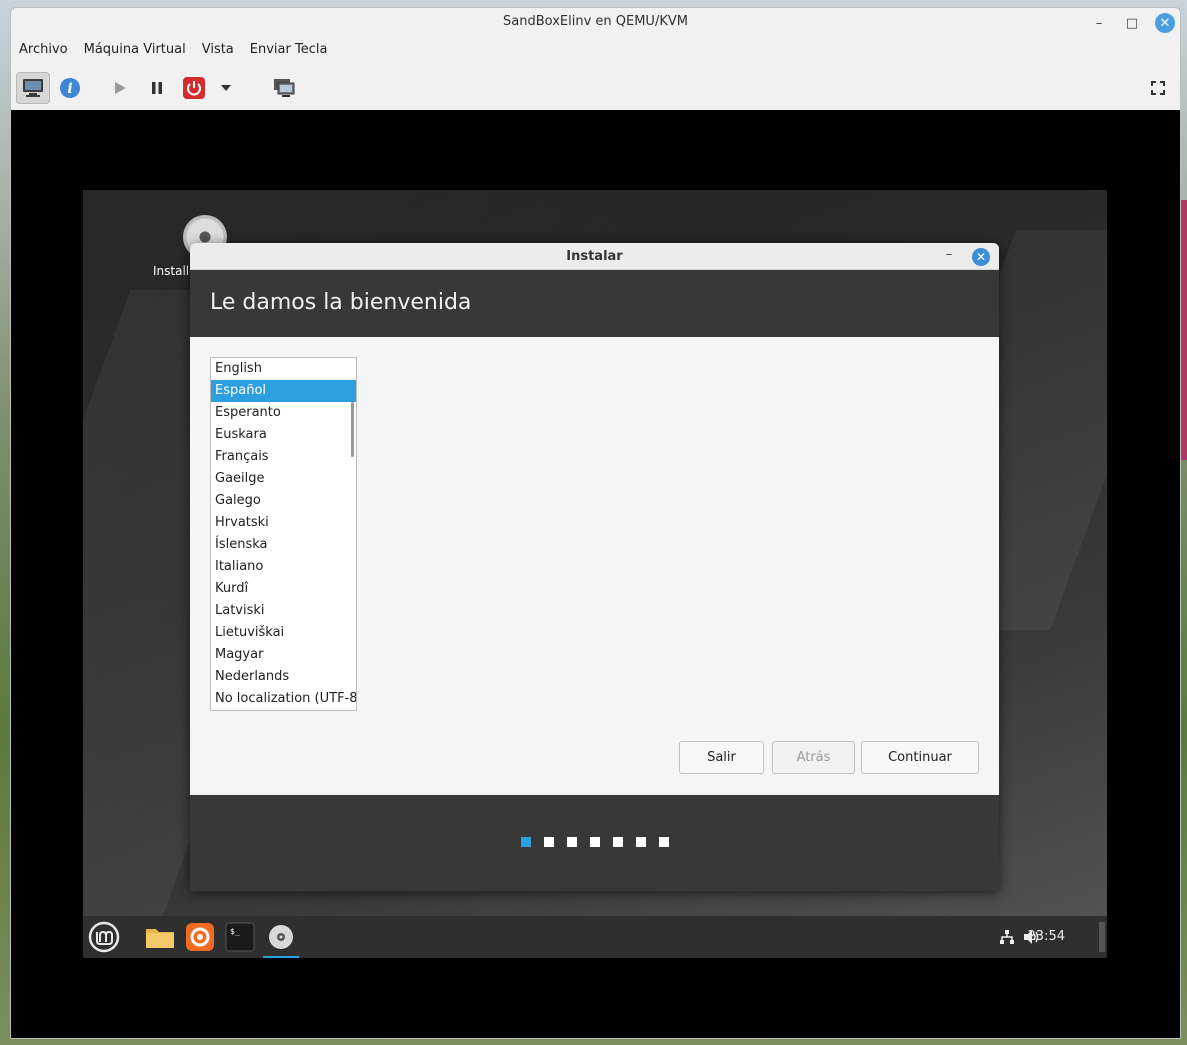  I want to click on list-item-selected: Español, so click(283, 391).